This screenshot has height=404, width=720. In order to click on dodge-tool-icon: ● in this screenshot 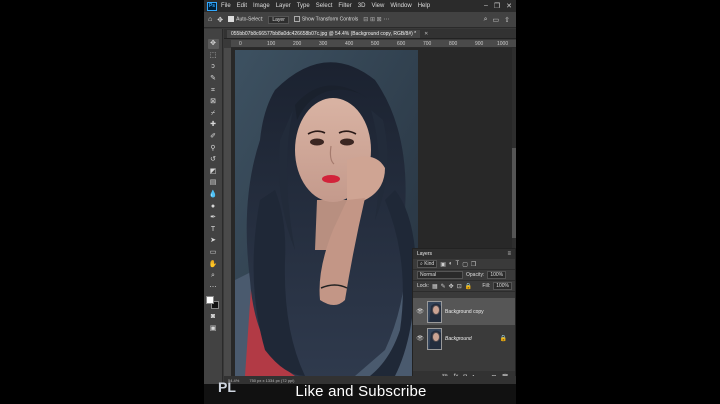, I will do `click(213, 206)`.